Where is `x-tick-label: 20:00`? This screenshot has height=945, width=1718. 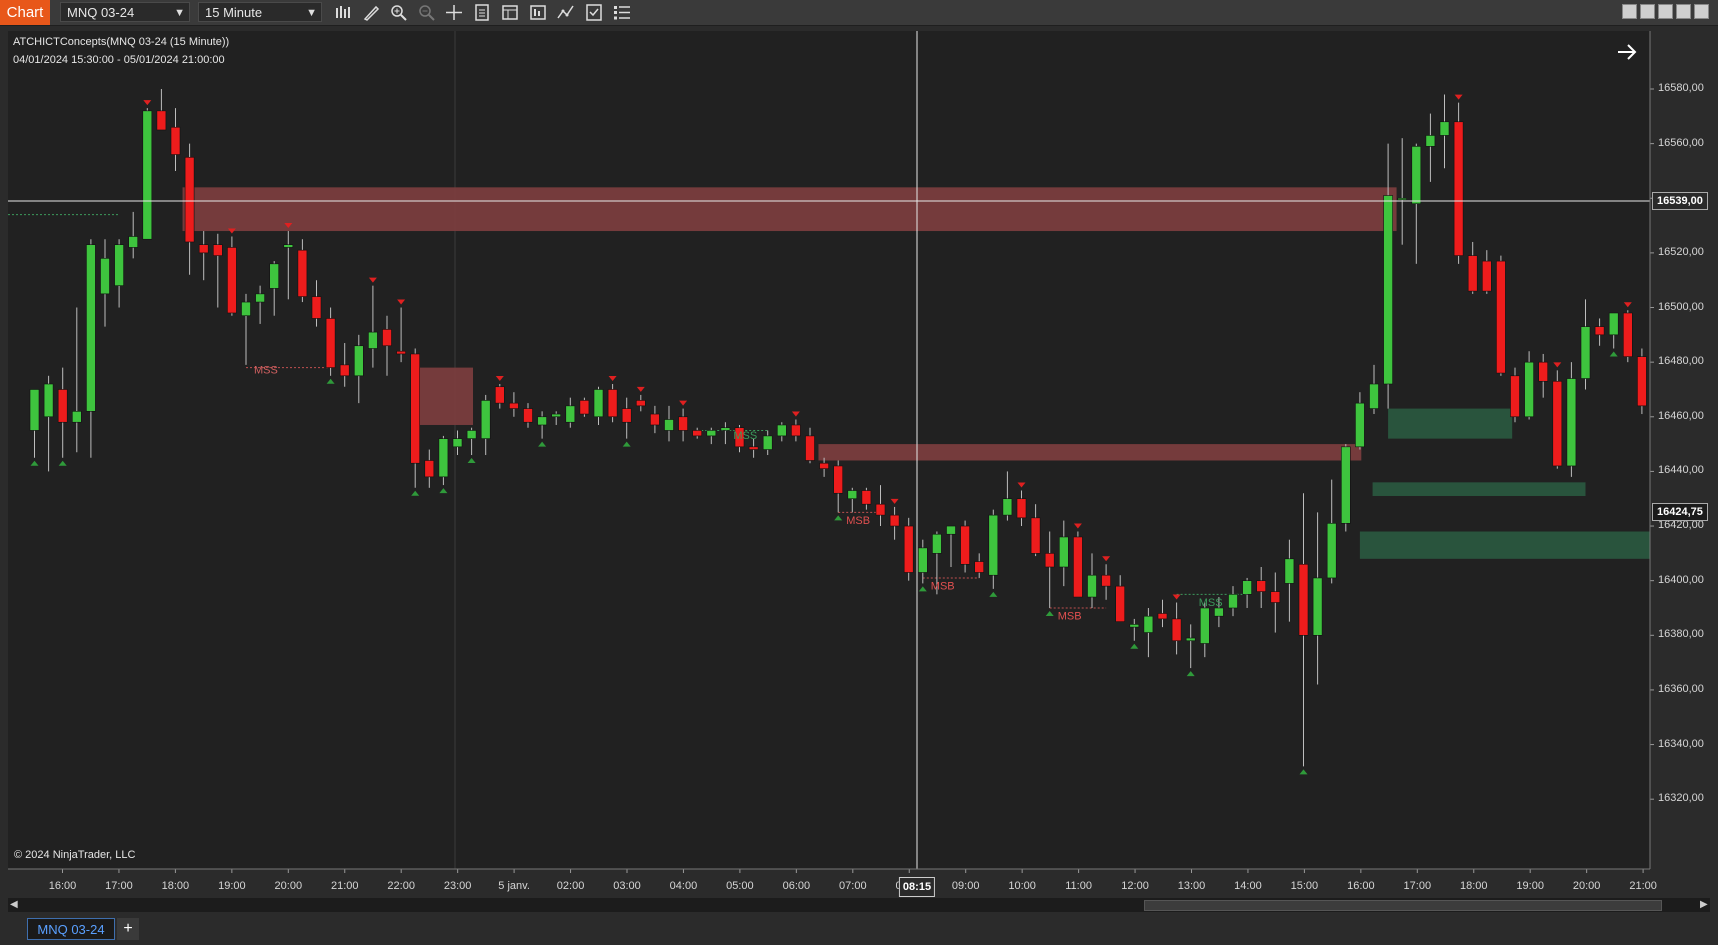
x-tick-label: 20:00 is located at coordinates (1586, 886).